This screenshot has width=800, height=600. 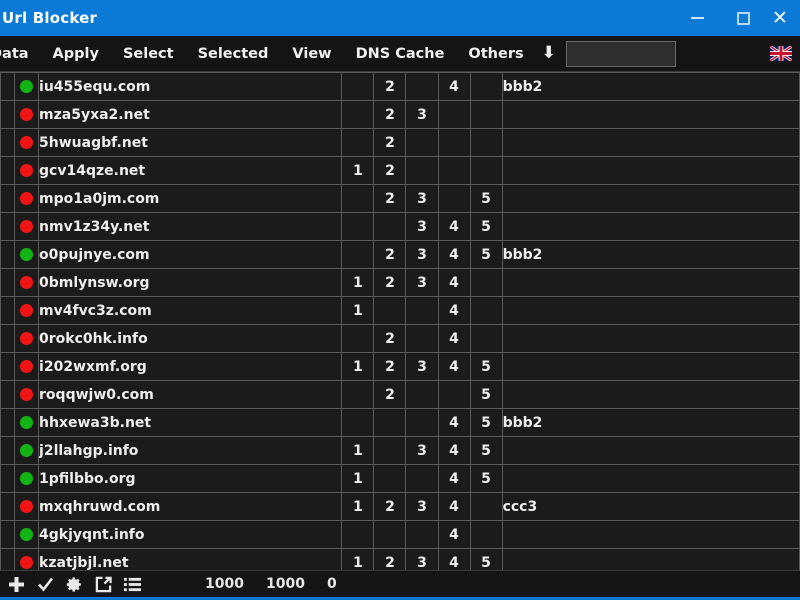 I want to click on cell-domain: mpo1a0jm.com, so click(x=190, y=198).